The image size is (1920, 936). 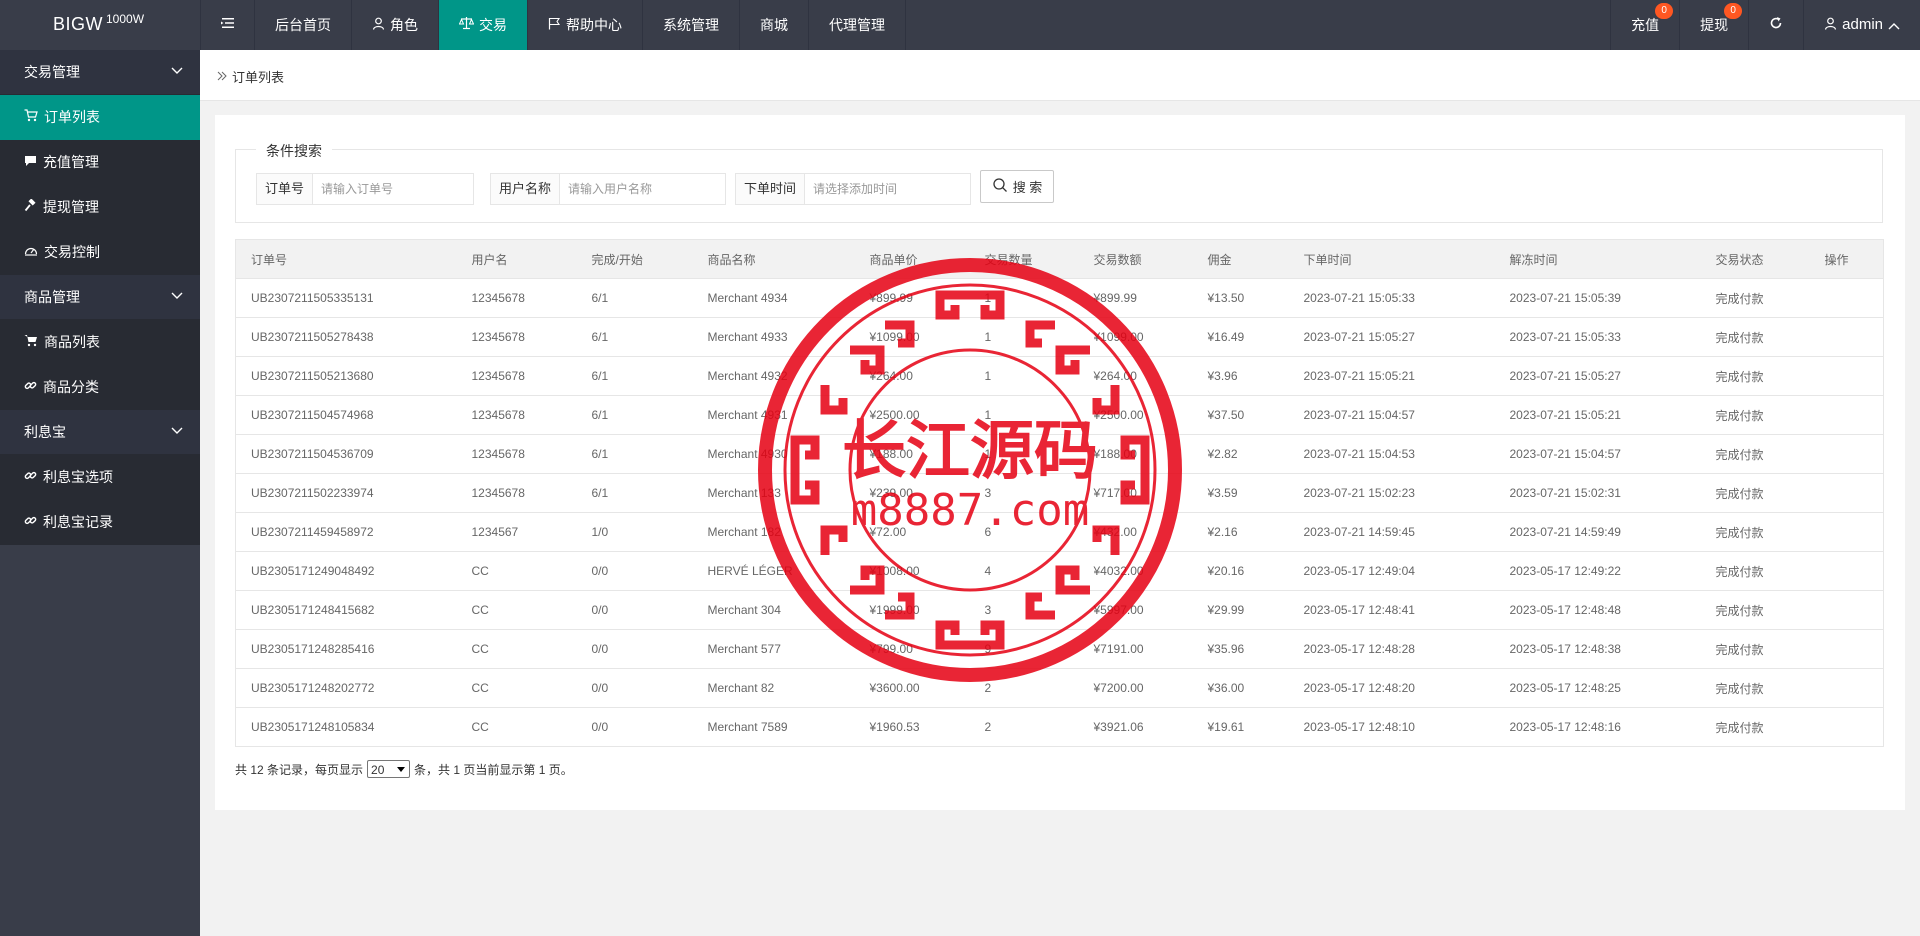 What do you see at coordinates (857, 25) in the screenshot?
I see `nav-item-agent: 代理管理` at bounding box center [857, 25].